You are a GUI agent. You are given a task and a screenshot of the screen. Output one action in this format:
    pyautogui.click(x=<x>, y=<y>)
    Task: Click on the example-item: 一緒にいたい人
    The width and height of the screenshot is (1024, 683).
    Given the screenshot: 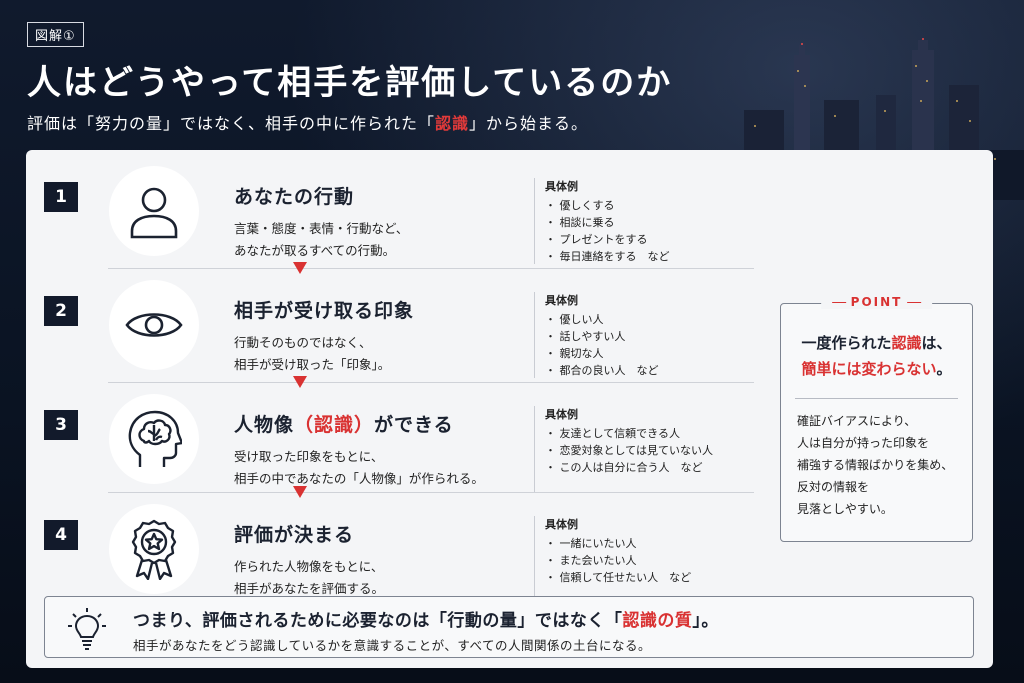 What is the action you would take?
    pyautogui.click(x=618, y=543)
    